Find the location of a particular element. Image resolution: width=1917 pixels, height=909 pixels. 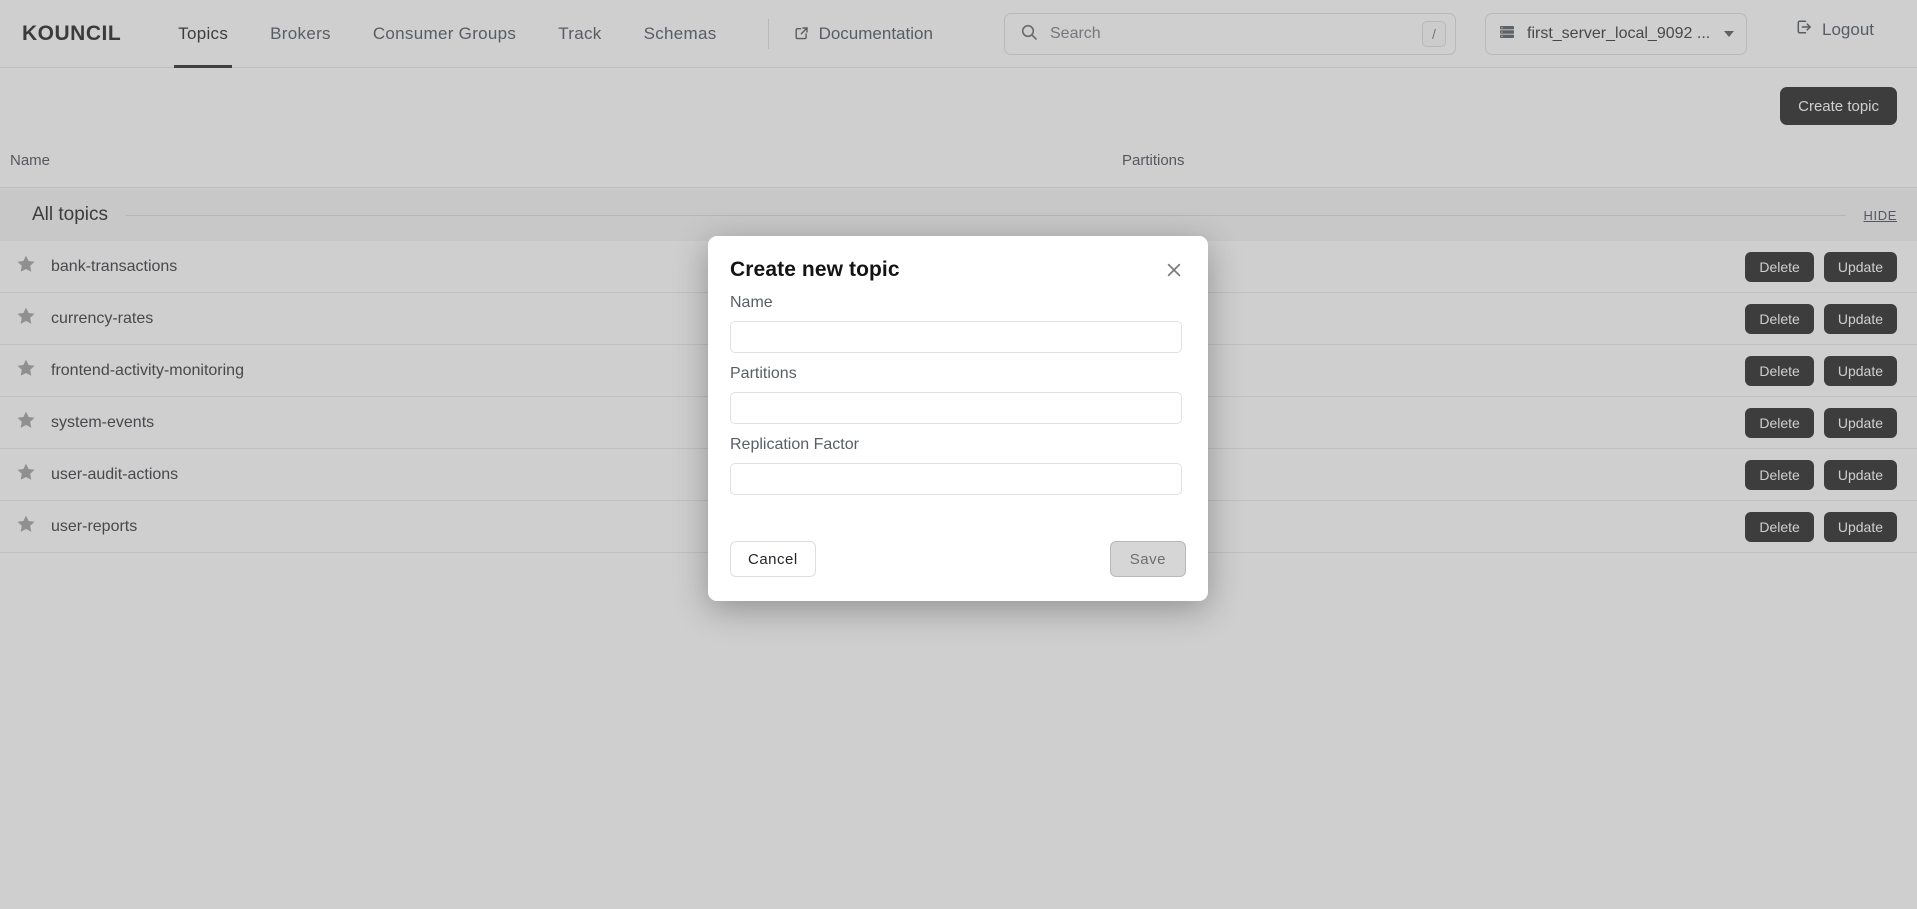

close-icon is located at coordinates (1174, 273).